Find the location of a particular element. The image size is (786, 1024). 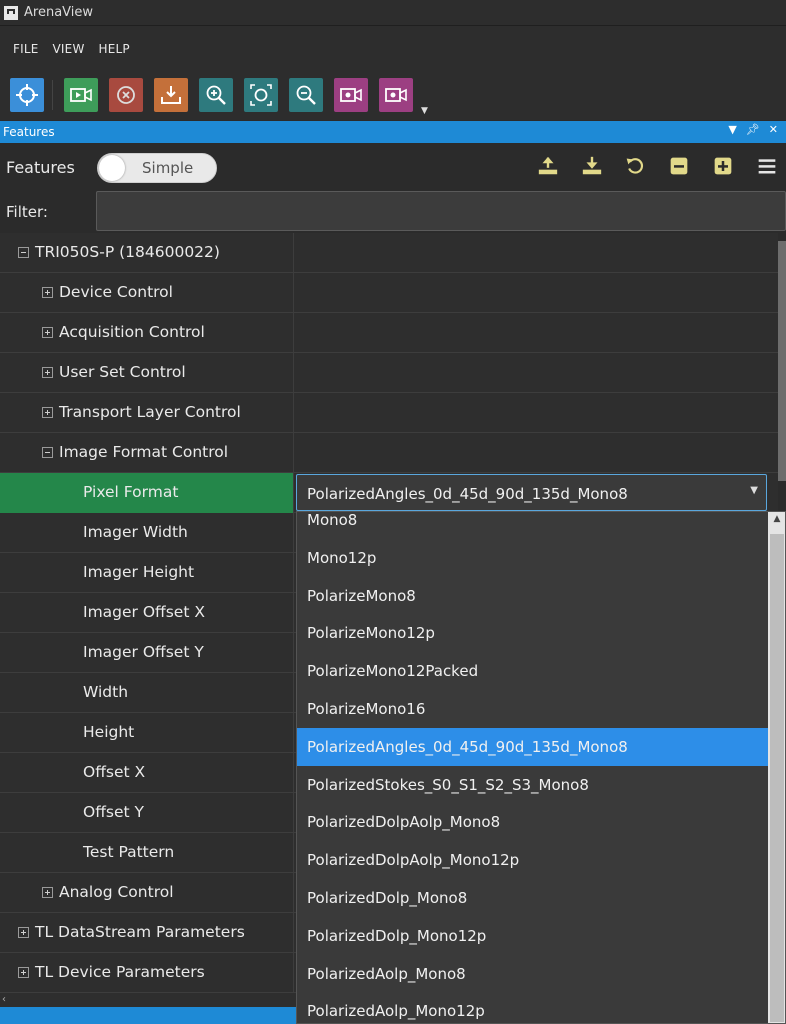

tree-row-name-cell: TL Device Parameters is located at coordinates (147, 973).